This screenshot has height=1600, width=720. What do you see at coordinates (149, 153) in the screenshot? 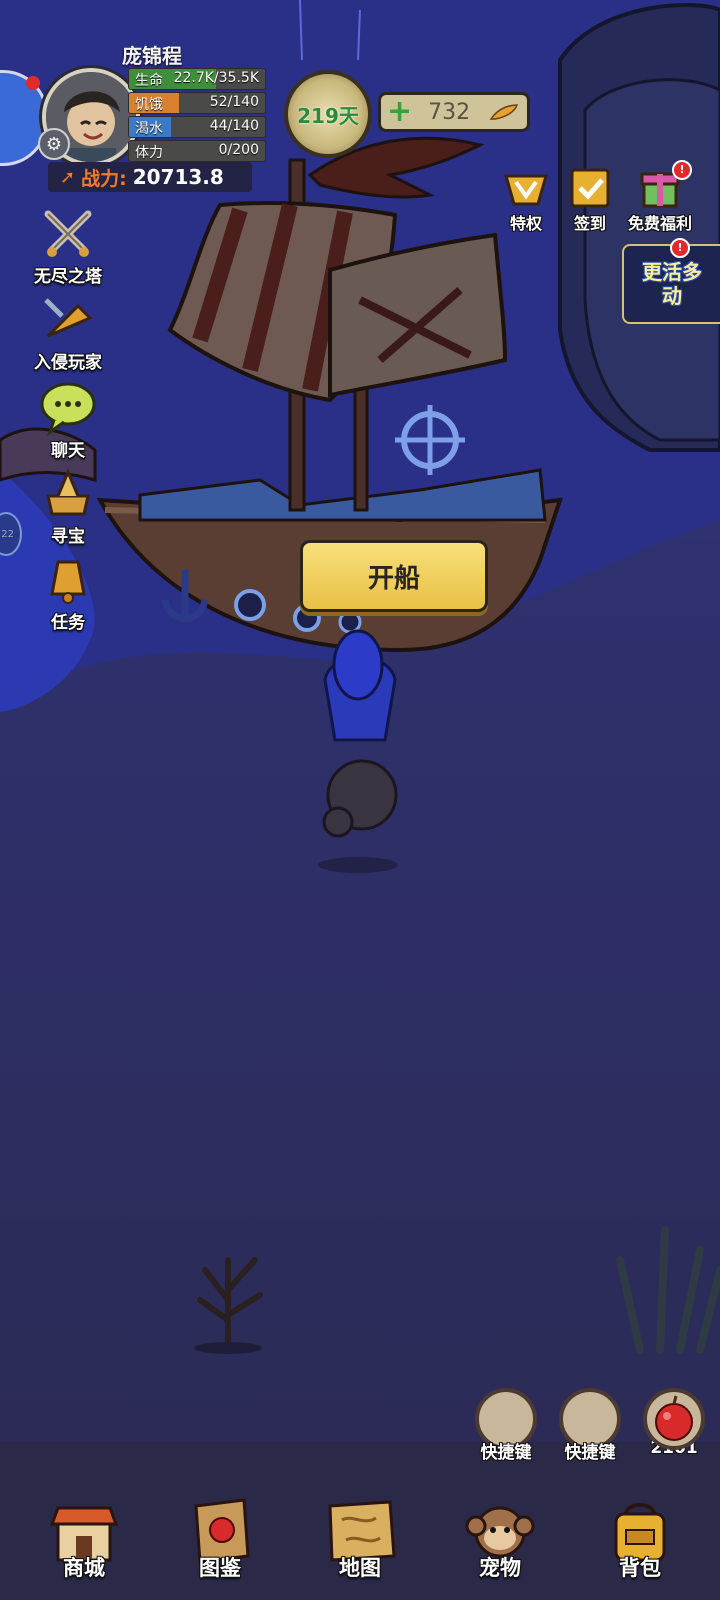
I see `stamina-label: 体力` at bounding box center [149, 153].